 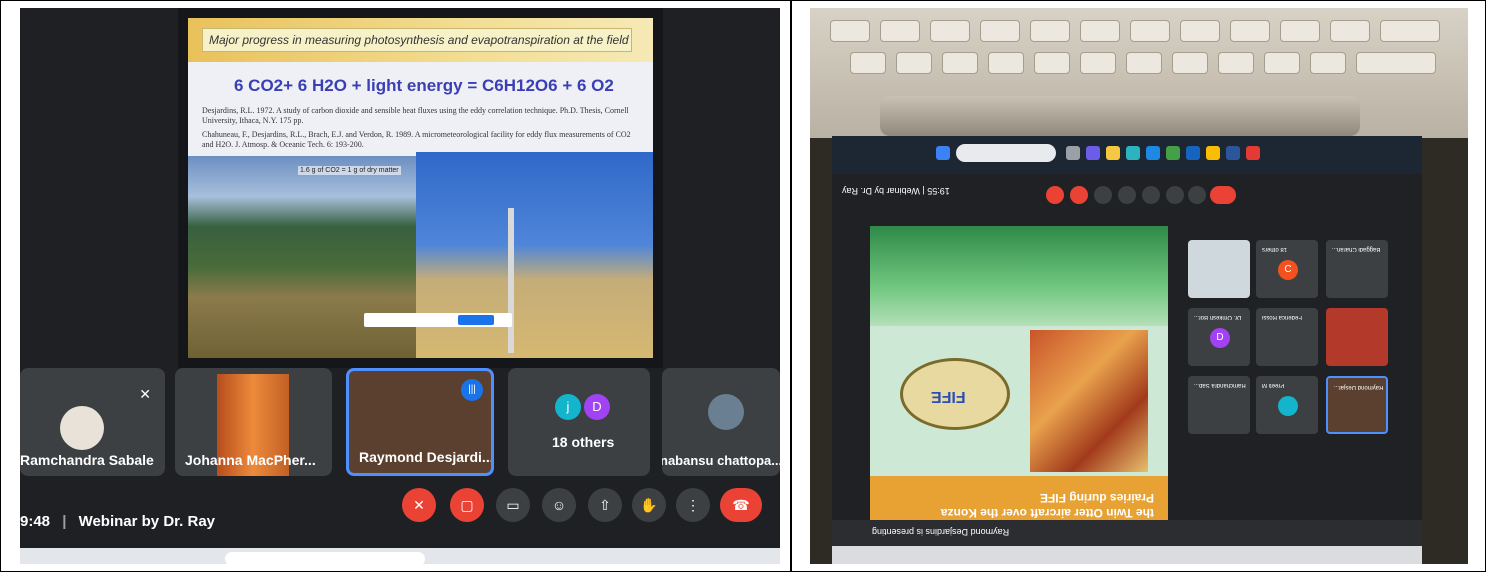 I want to click on participant-name: Federica Rossi, so click(x=1282, y=317).